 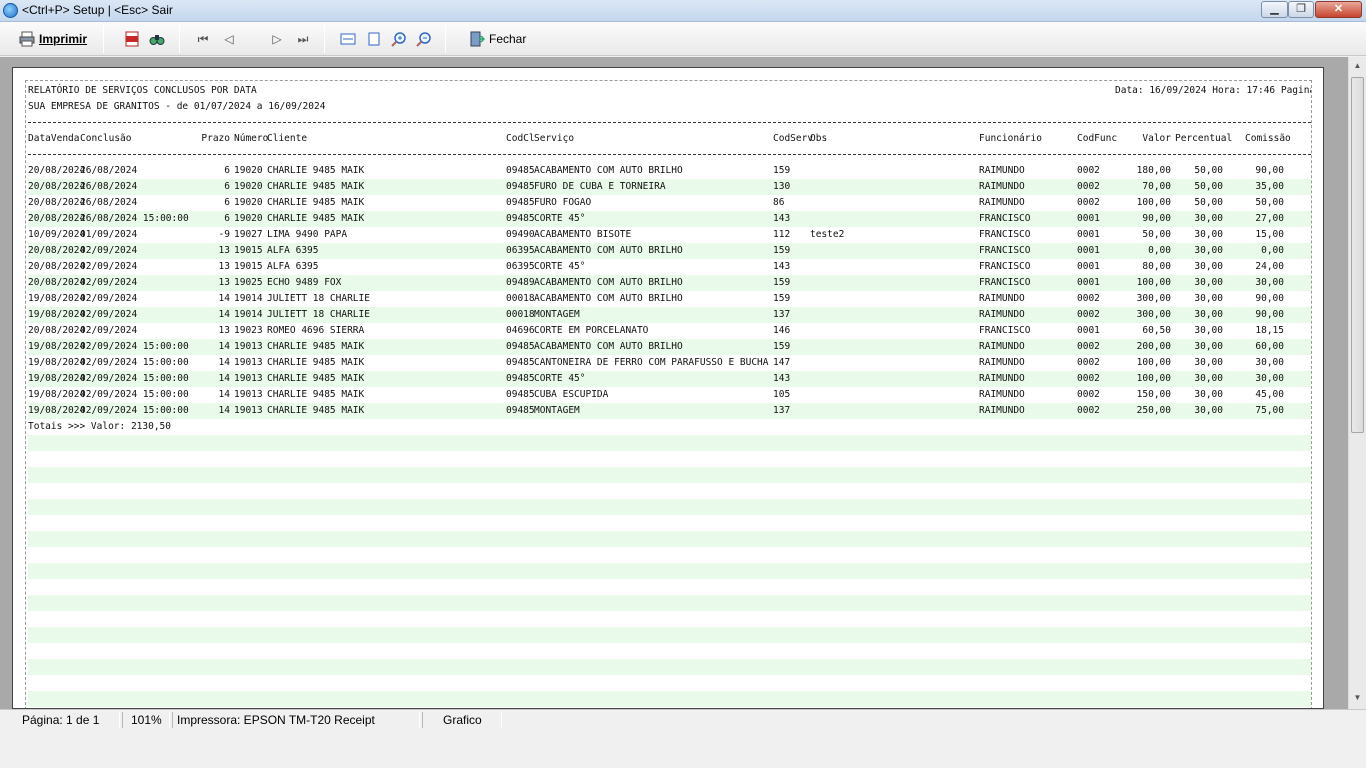 I want to click on vertical-scrollbar: ▲ ▼, so click(x=1357, y=383).